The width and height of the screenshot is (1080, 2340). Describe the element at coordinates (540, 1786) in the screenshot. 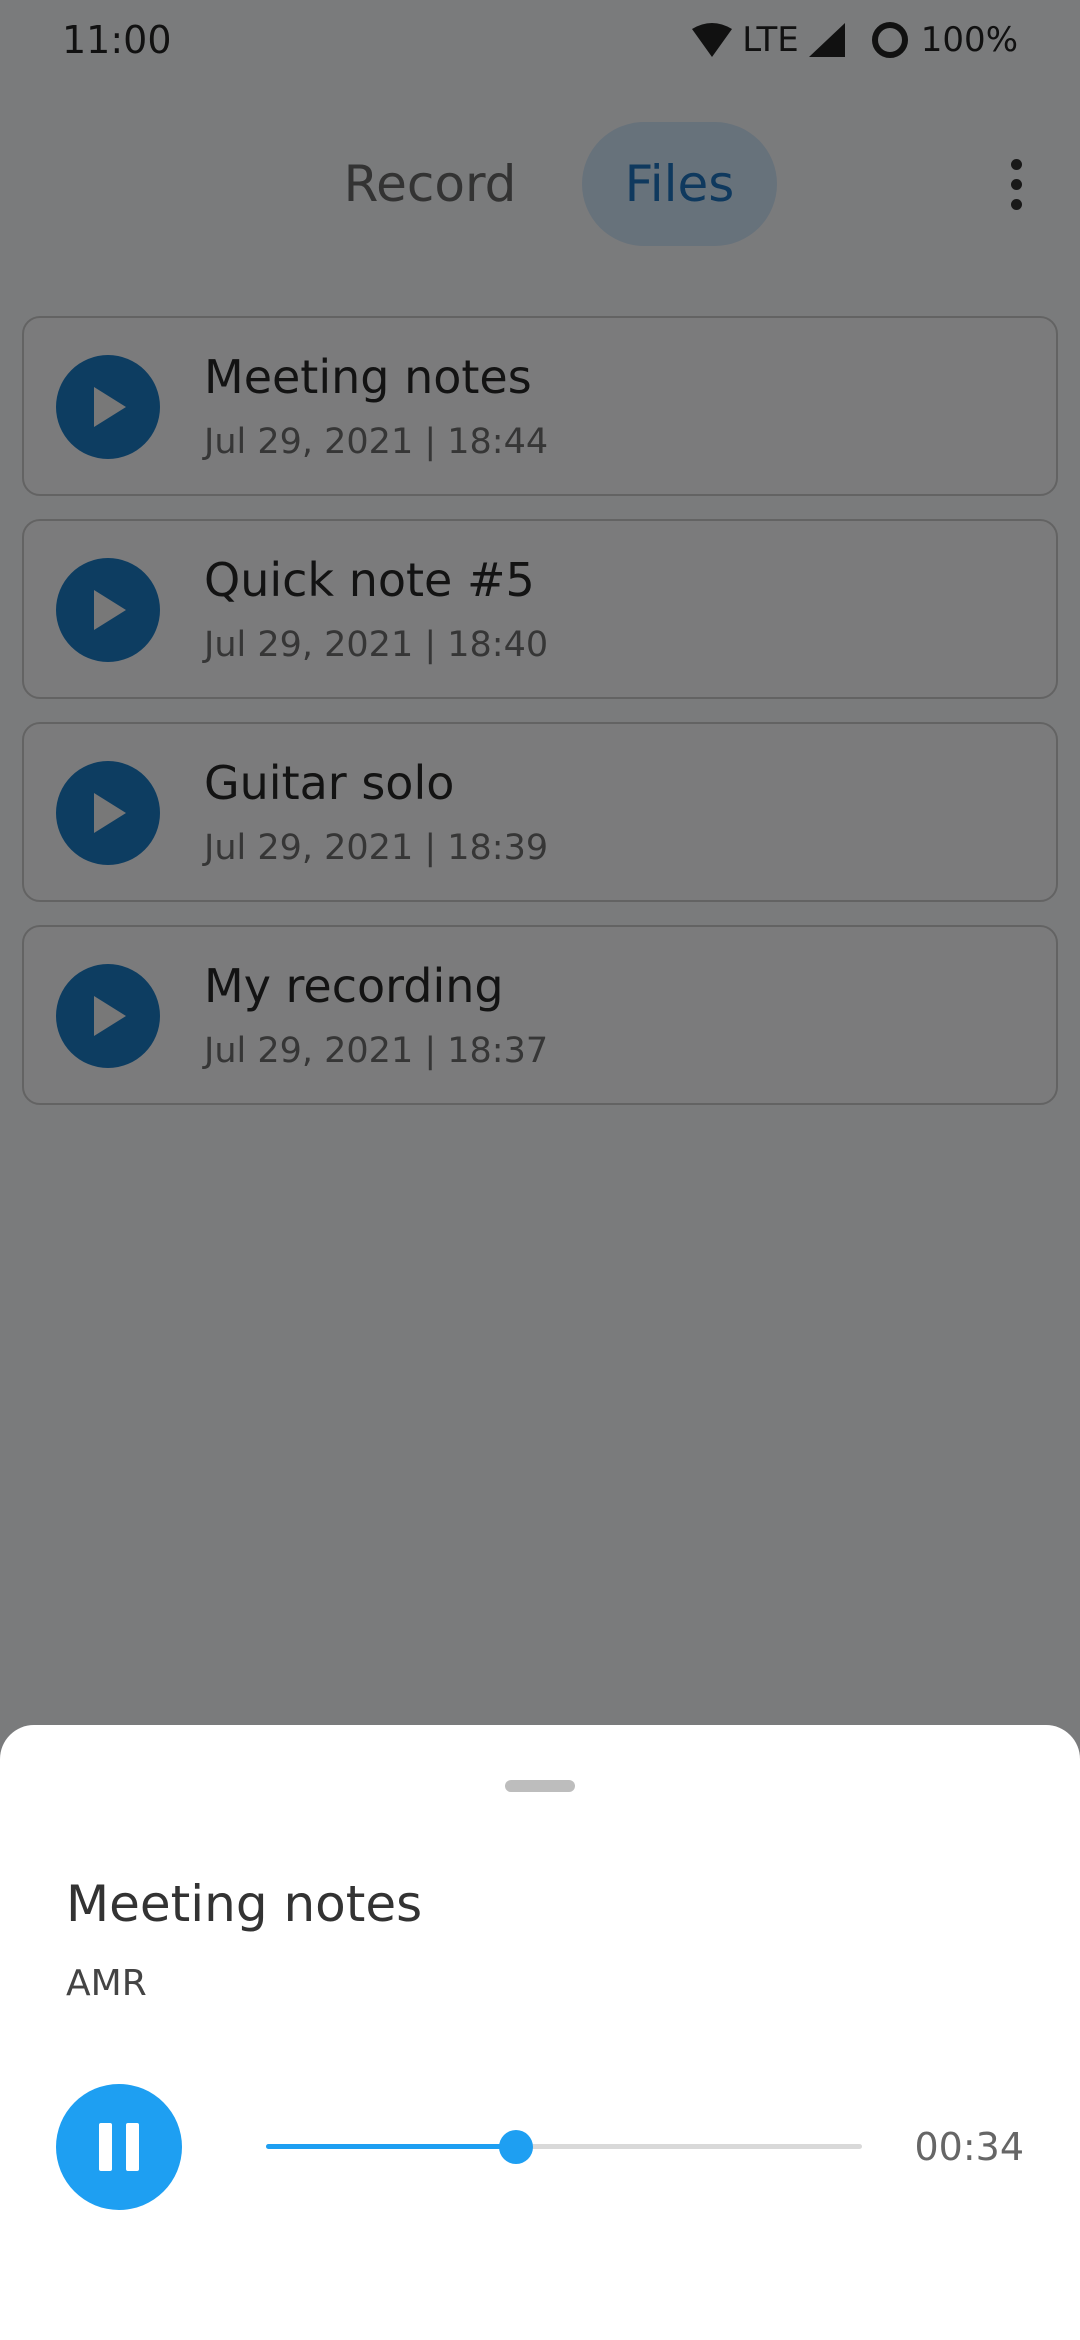

I see `drag-handle` at that location.